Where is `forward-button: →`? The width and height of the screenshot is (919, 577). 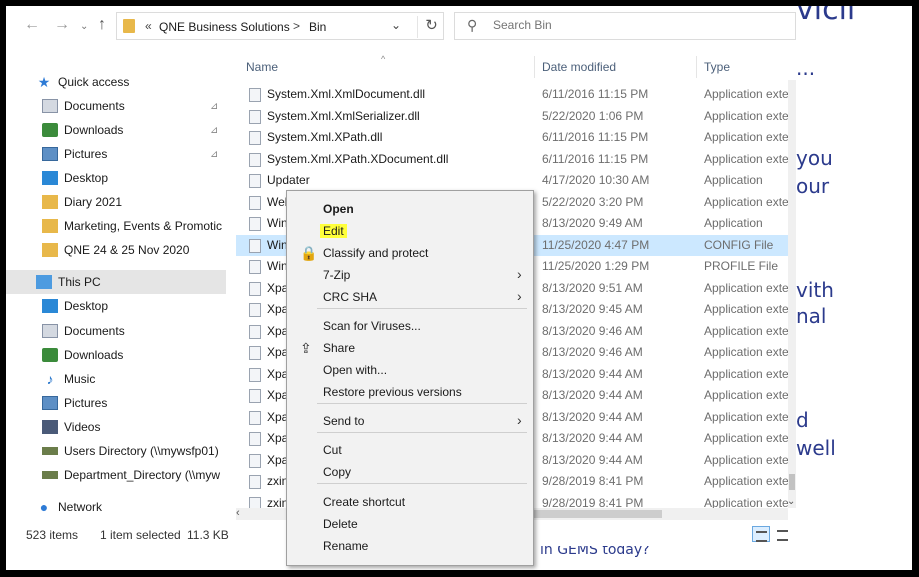 forward-button: → is located at coordinates (62, 25).